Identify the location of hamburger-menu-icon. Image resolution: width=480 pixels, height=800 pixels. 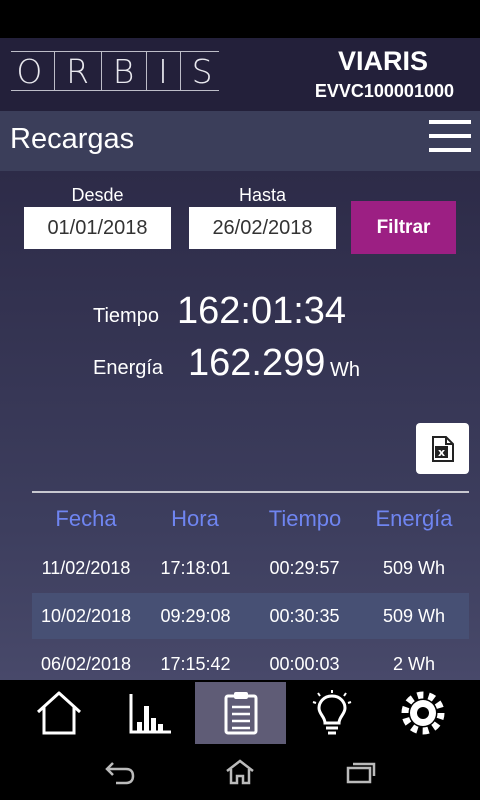
(450, 136).